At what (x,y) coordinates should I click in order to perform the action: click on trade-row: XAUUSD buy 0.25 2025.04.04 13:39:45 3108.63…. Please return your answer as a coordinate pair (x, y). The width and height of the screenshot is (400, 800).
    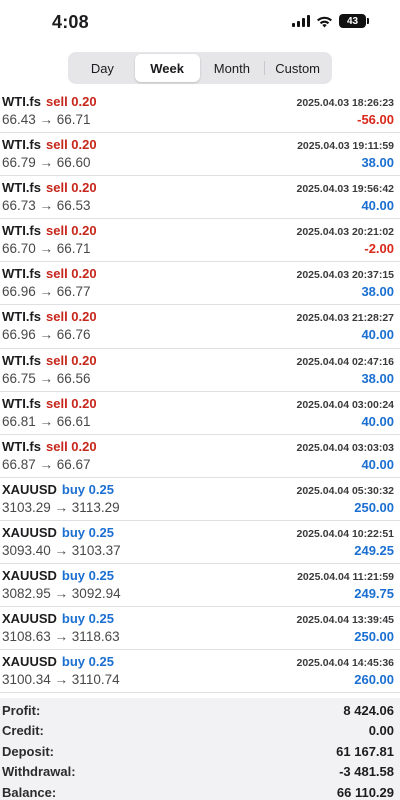
    Looking at the image, I should click on (200, 629).